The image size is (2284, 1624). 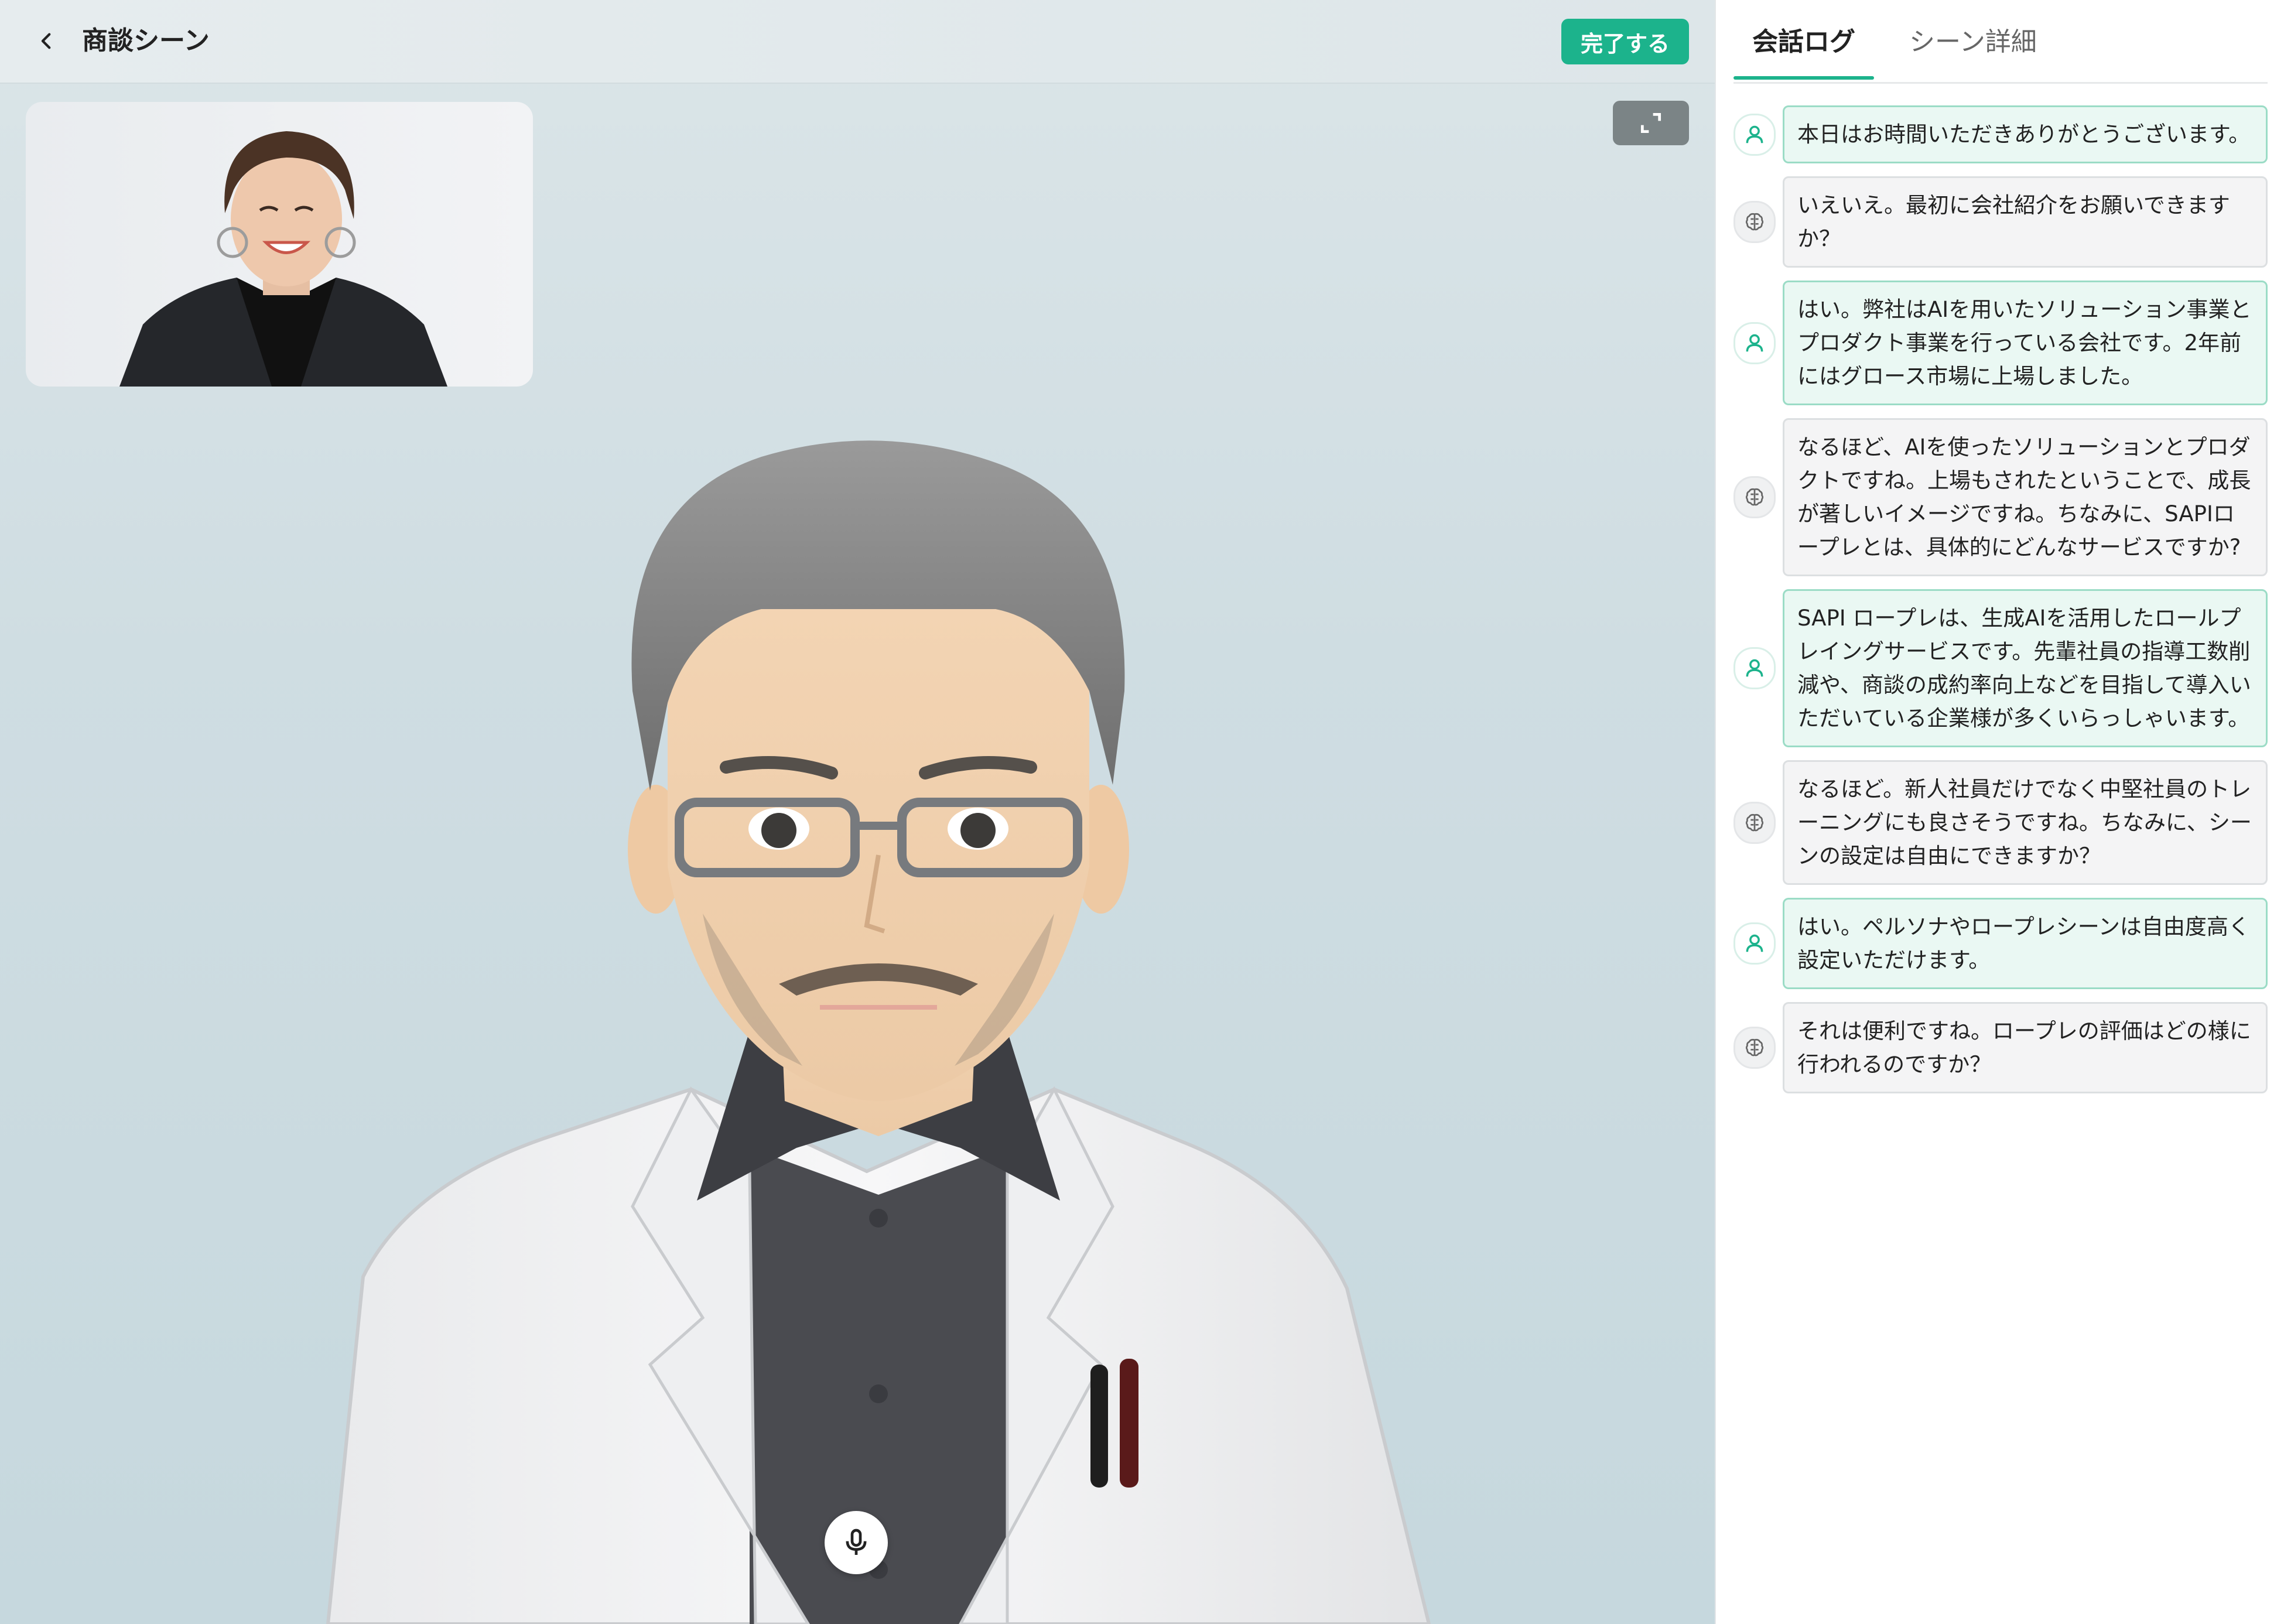 What do you see at coordinates (2025, 1047) in the screenshot?
I see `message-bubble: それは便利ですね。ロープレの評価はどの様に行われるのですか？` at bounding box center [2025, 1047].